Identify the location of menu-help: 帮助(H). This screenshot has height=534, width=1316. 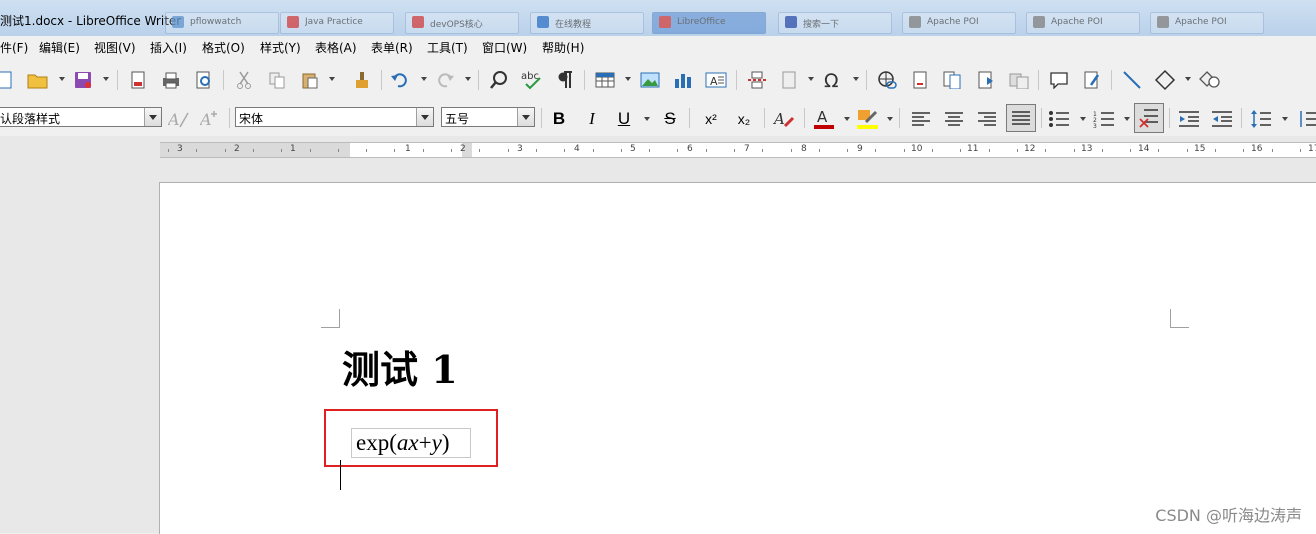
(563, 47).